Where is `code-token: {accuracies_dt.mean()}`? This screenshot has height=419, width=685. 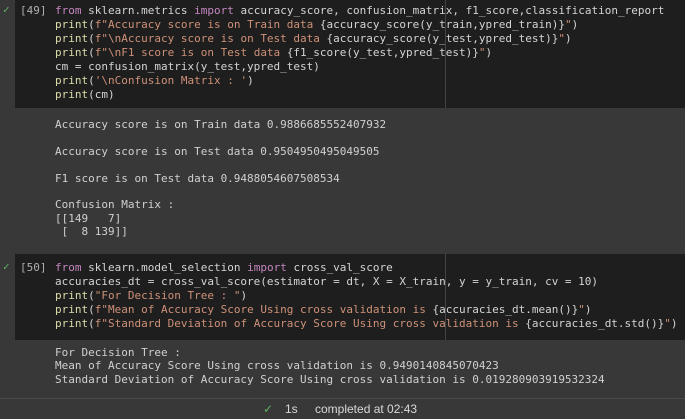 code-token: {accuracies_dt.mean()} is located at coordinates (505, 309).